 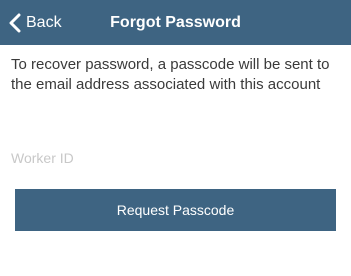 I want to click on back-button: Back, so click(x=35, y=22).